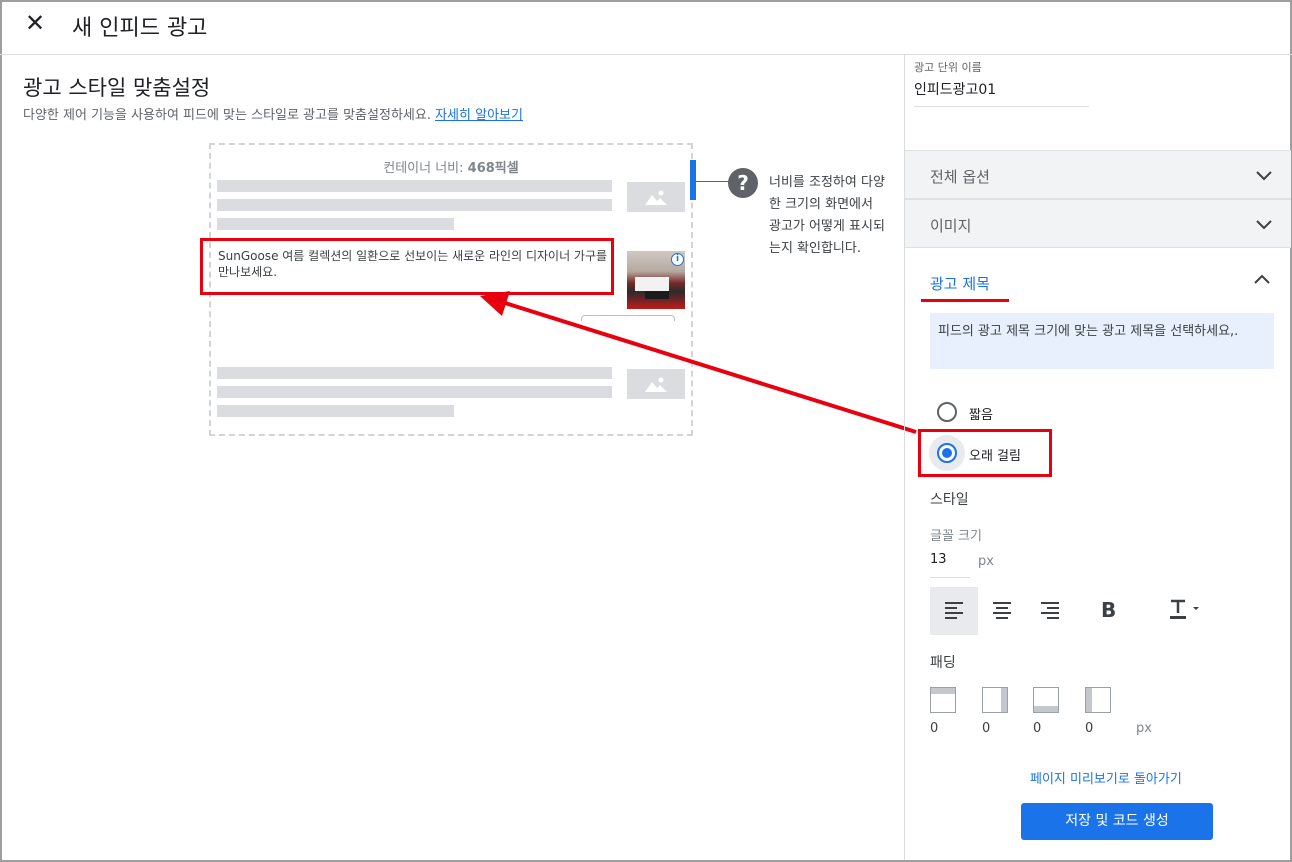  Describe the element at coordinates (1098, 174) in the screenshot. I see `section-global-options: 전체 옵션` at that location.